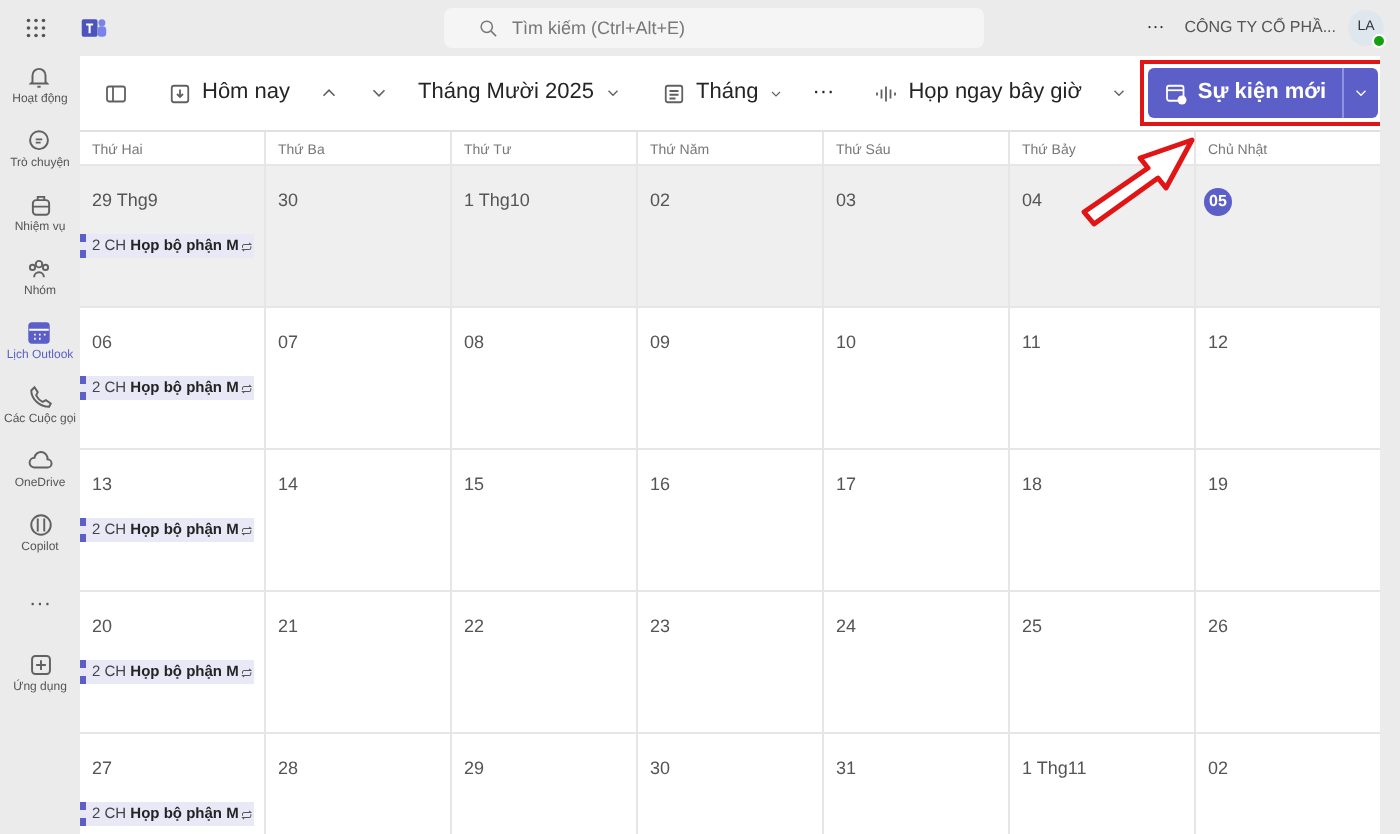  What do you see at coordinates (40, 205) in the screenshot?
I see `bag-icon` at bounding box center [40, 205].